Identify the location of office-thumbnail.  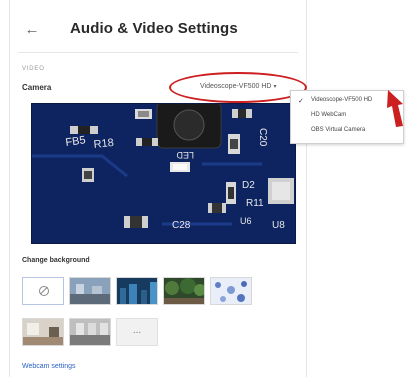
(90, 291).